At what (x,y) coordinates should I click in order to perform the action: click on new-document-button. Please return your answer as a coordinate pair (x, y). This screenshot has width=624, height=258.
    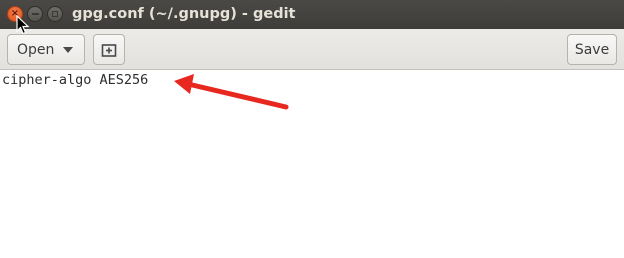
    Looking at the image, I should click on (109, 49).